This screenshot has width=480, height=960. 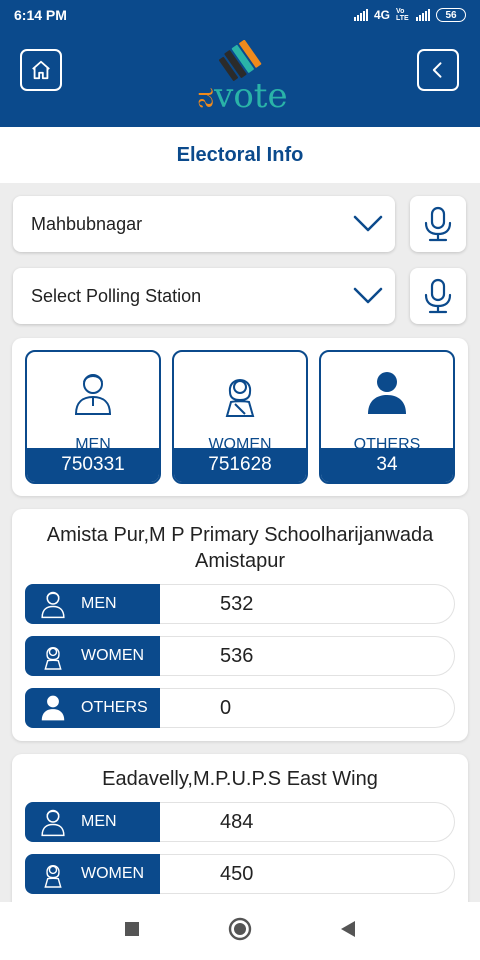 I want to click on back-nav-button, so click(x=348, y=931).